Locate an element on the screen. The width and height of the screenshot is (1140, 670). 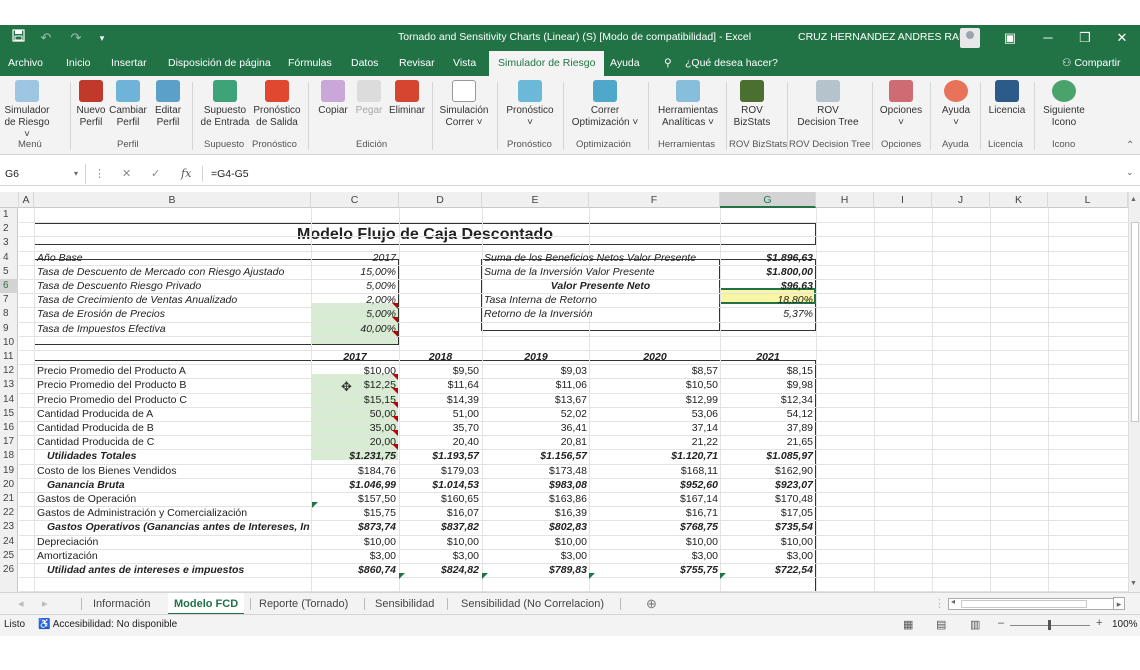
horizontal-scrollbar: ◂ is located at coordinates (1033, 603).